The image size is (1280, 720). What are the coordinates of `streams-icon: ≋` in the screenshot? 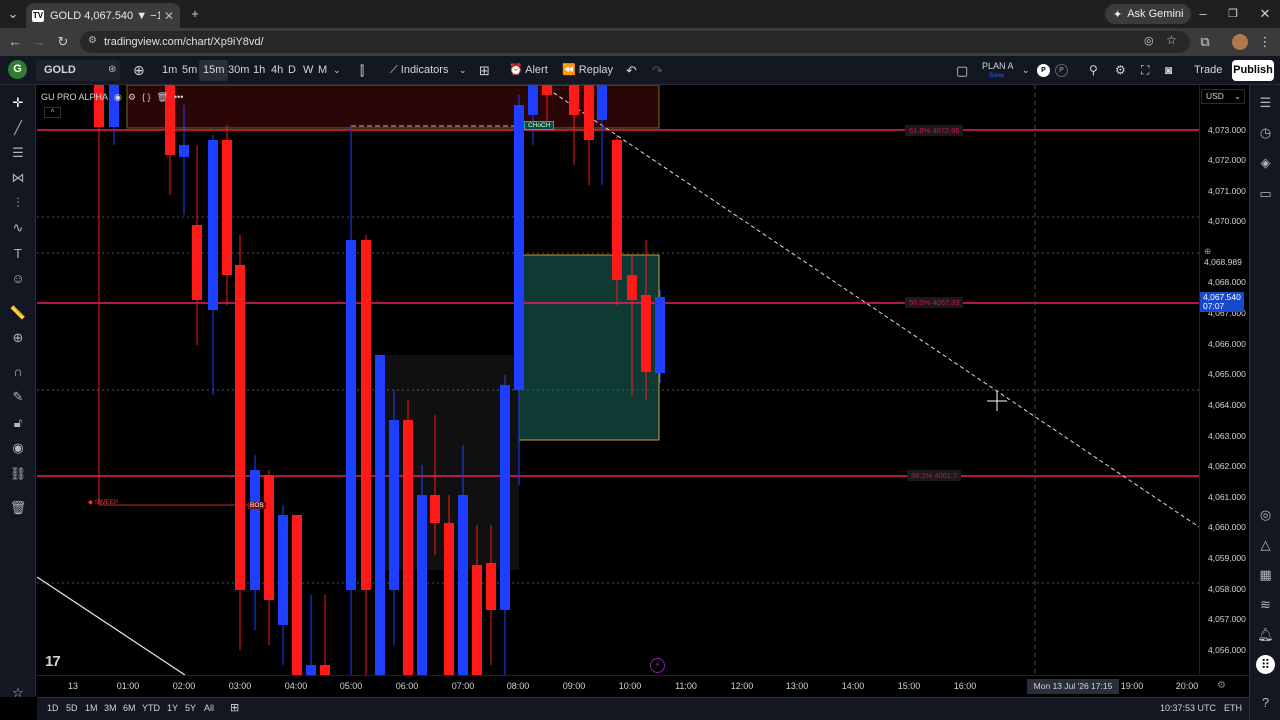 It's located at (1265, 604).